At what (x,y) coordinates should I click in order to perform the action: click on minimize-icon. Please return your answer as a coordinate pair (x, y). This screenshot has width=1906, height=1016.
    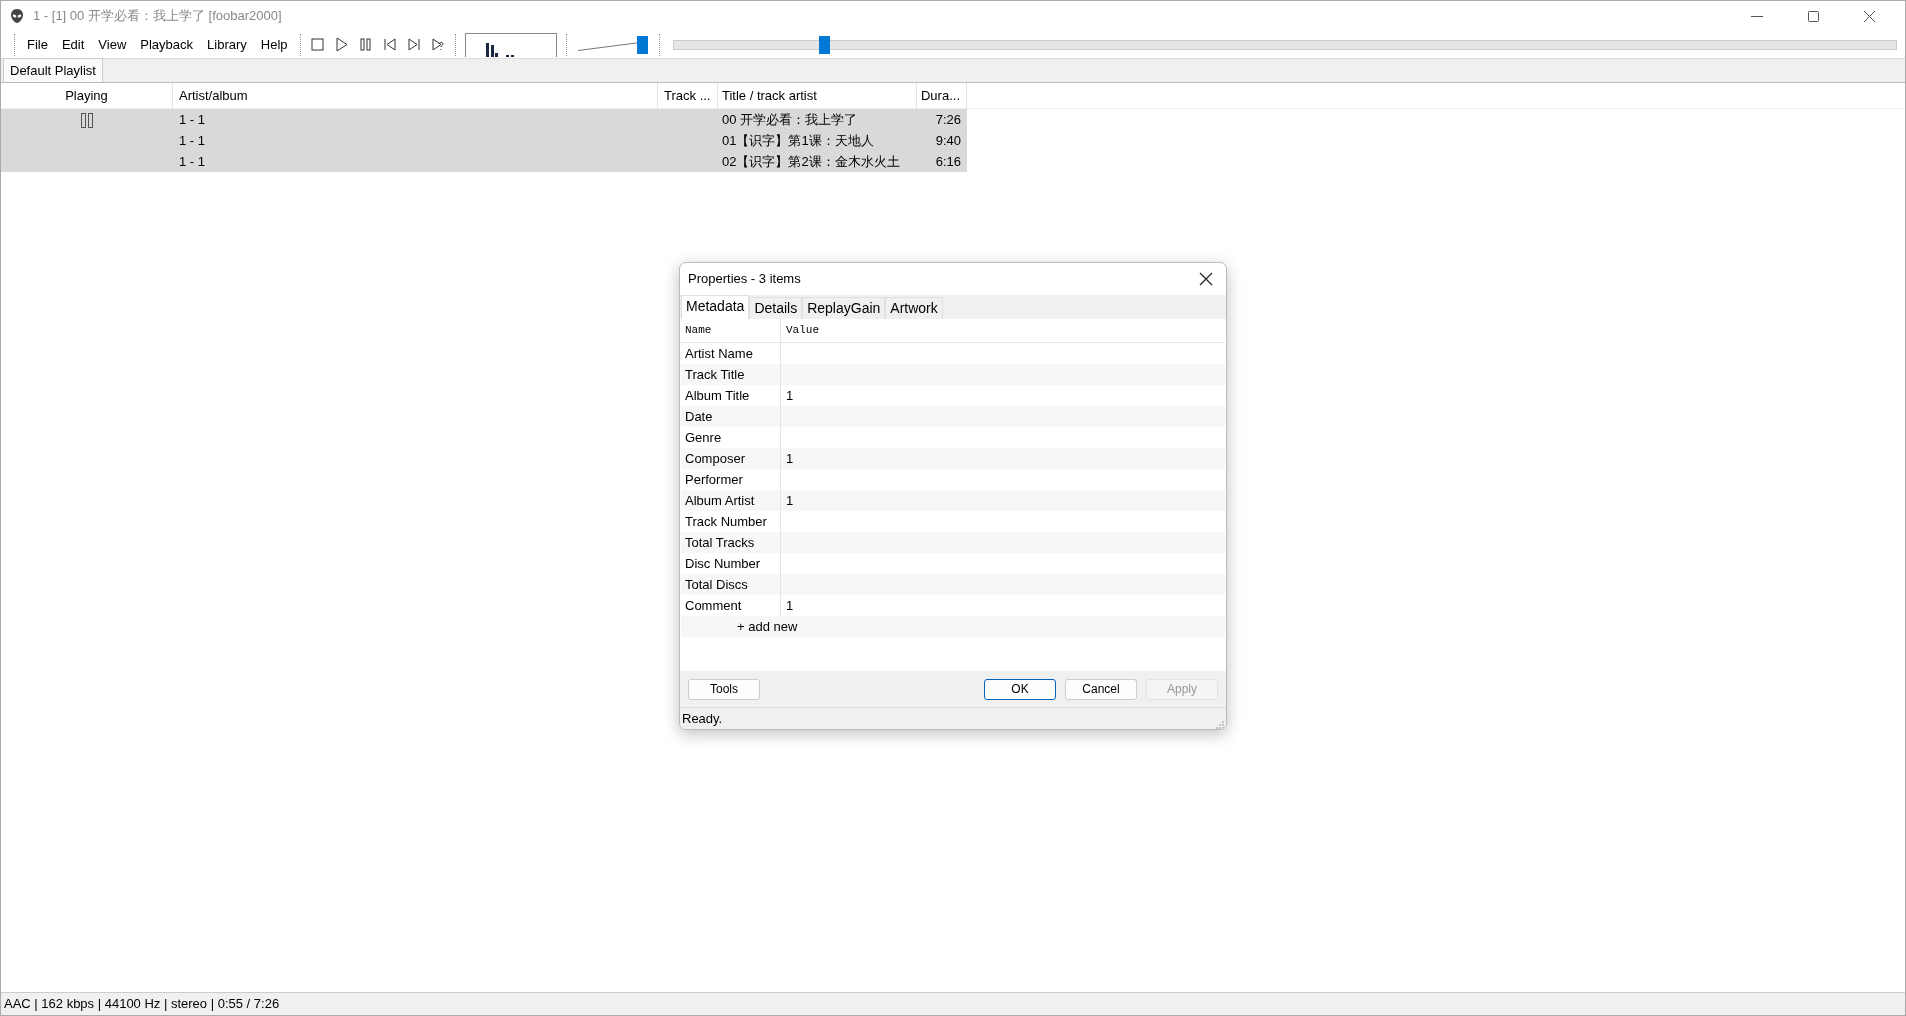
    Looking at the image, I should click on (1757, 16).